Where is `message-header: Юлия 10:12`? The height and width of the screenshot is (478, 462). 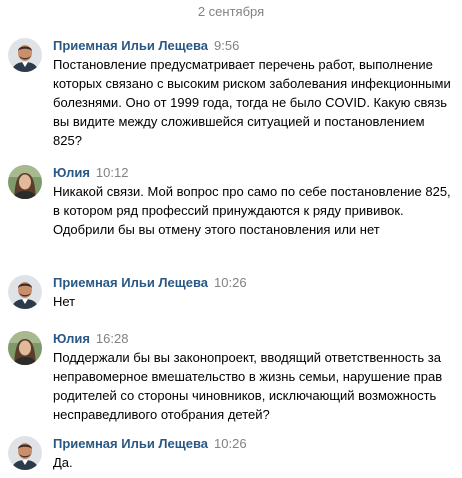 message-header: Юлия 10:12 is located at coordinates (90, 173).